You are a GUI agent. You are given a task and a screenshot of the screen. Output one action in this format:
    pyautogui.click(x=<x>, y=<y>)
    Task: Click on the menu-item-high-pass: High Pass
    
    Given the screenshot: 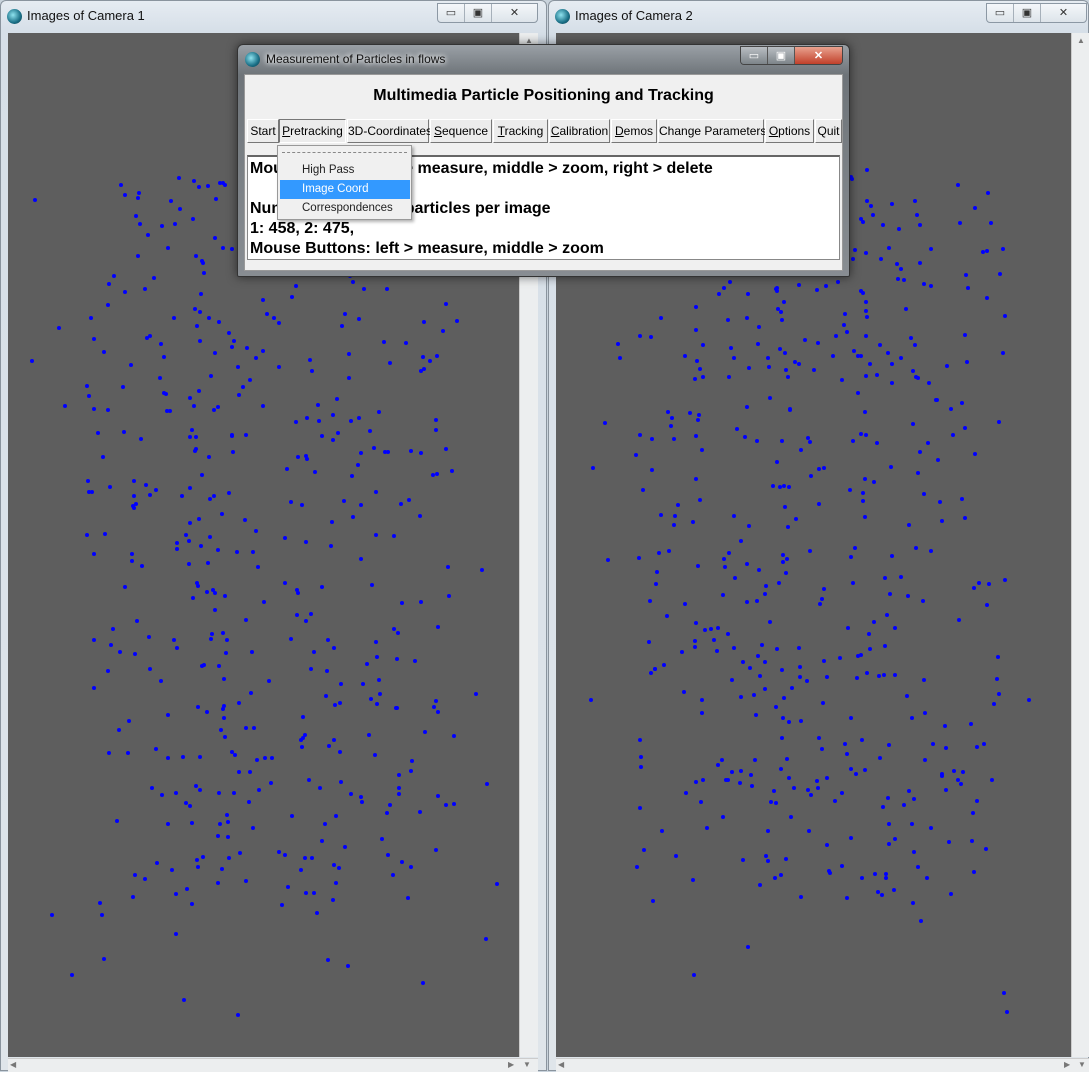 What is the action you would take?
    pyautogui.click(x=345, y=170)
    